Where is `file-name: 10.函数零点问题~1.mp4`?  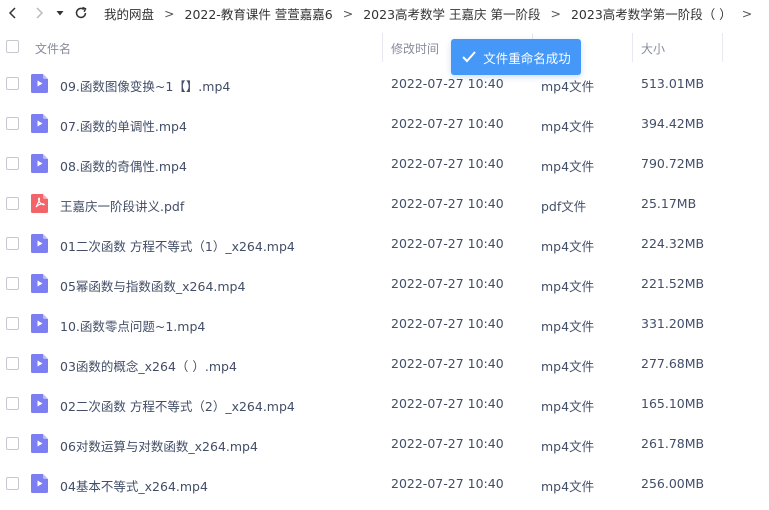
file-name: 10.函数零点问题~1.mp4 is located at coordinates (132, 325).